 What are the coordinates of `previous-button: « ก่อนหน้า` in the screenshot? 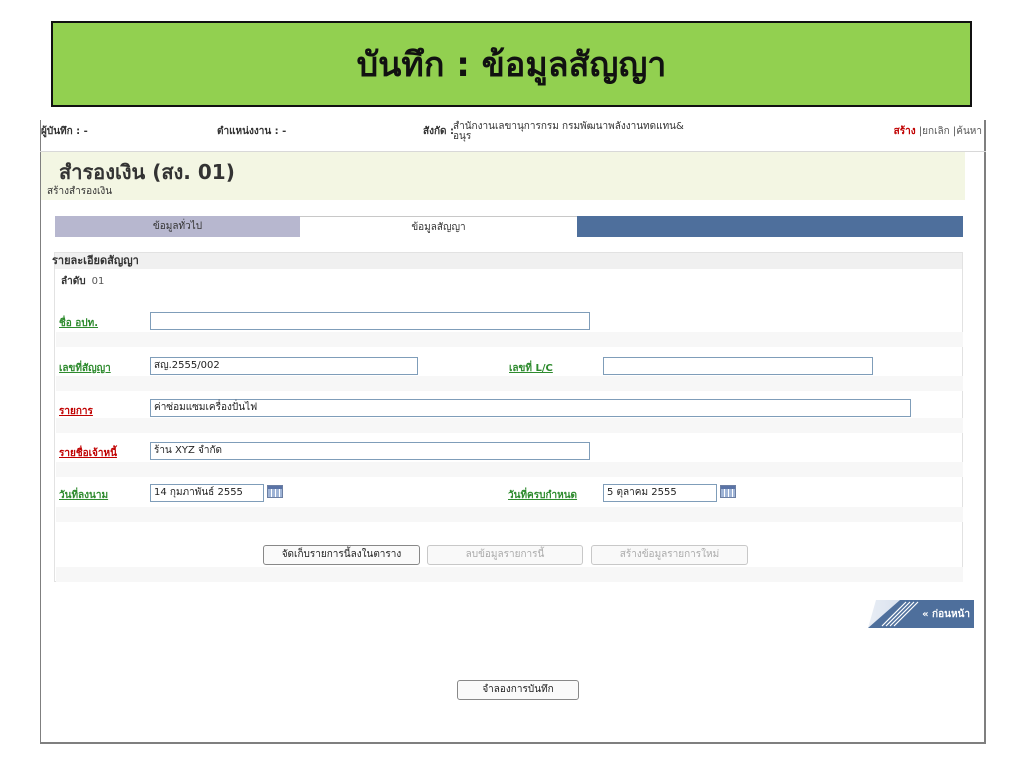 It's located at (897, 613).